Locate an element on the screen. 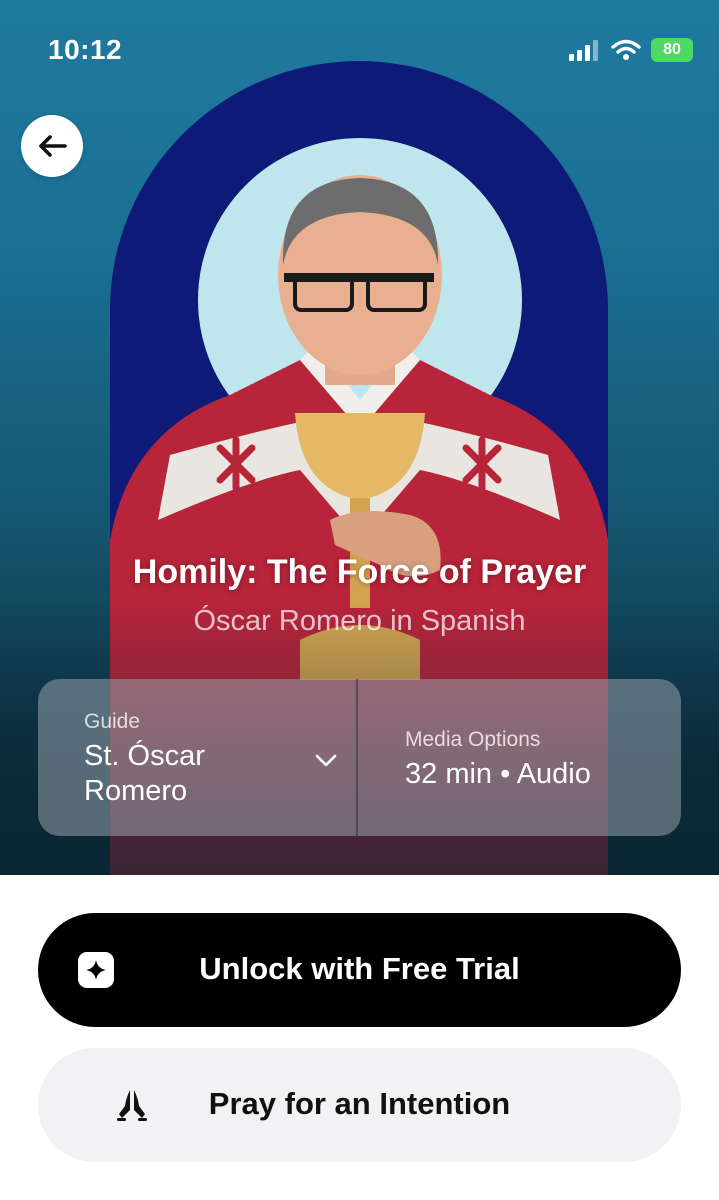 The width and height of the screenshot is (719, 1200). battery-indicator: 80 is located at coordinates (672, 50).